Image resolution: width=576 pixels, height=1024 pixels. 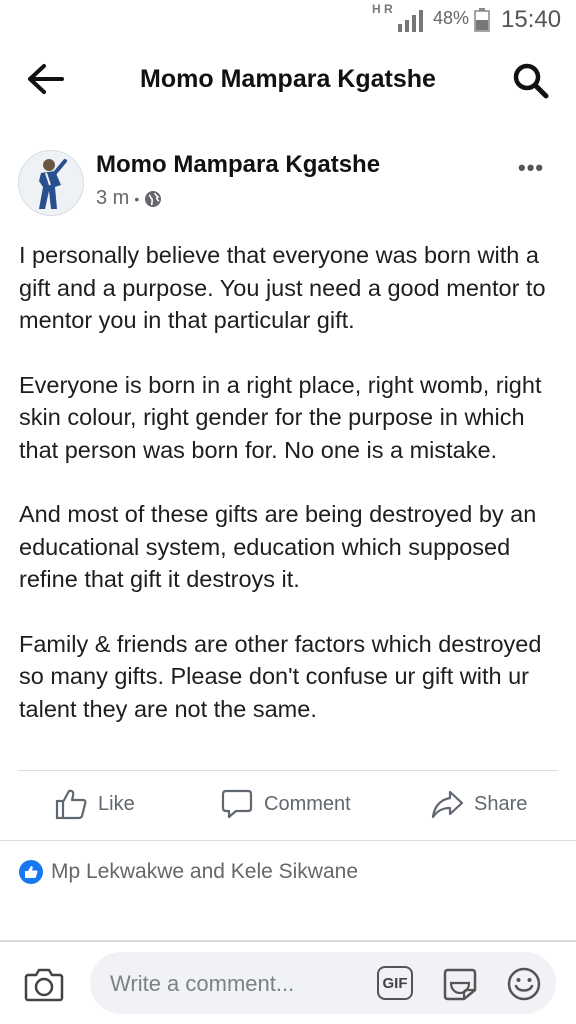 I want to click on post-time: 3 m, so click(x=112, y=198).